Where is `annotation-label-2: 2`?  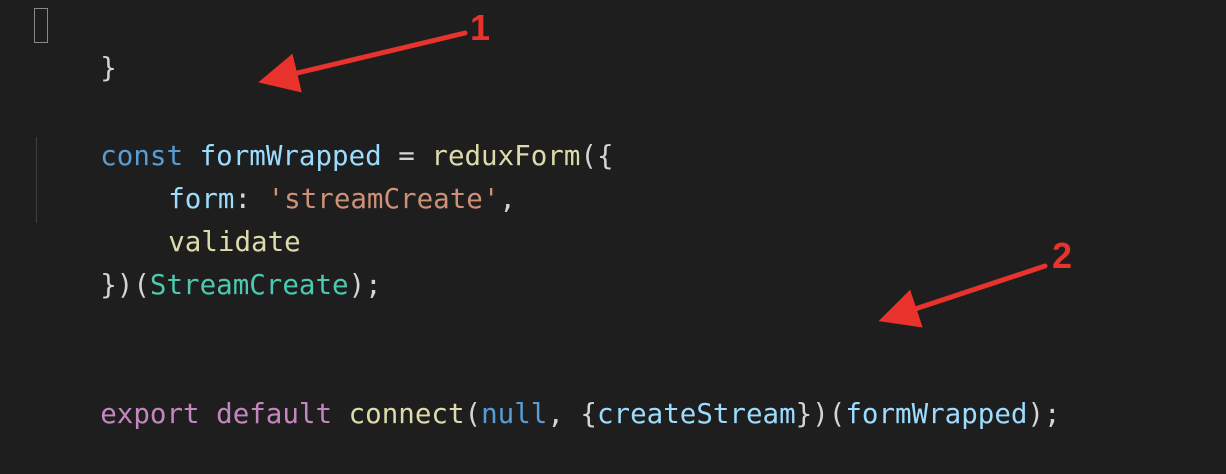 annotation-label-2: 2 is located at coordinates (1062, 255).